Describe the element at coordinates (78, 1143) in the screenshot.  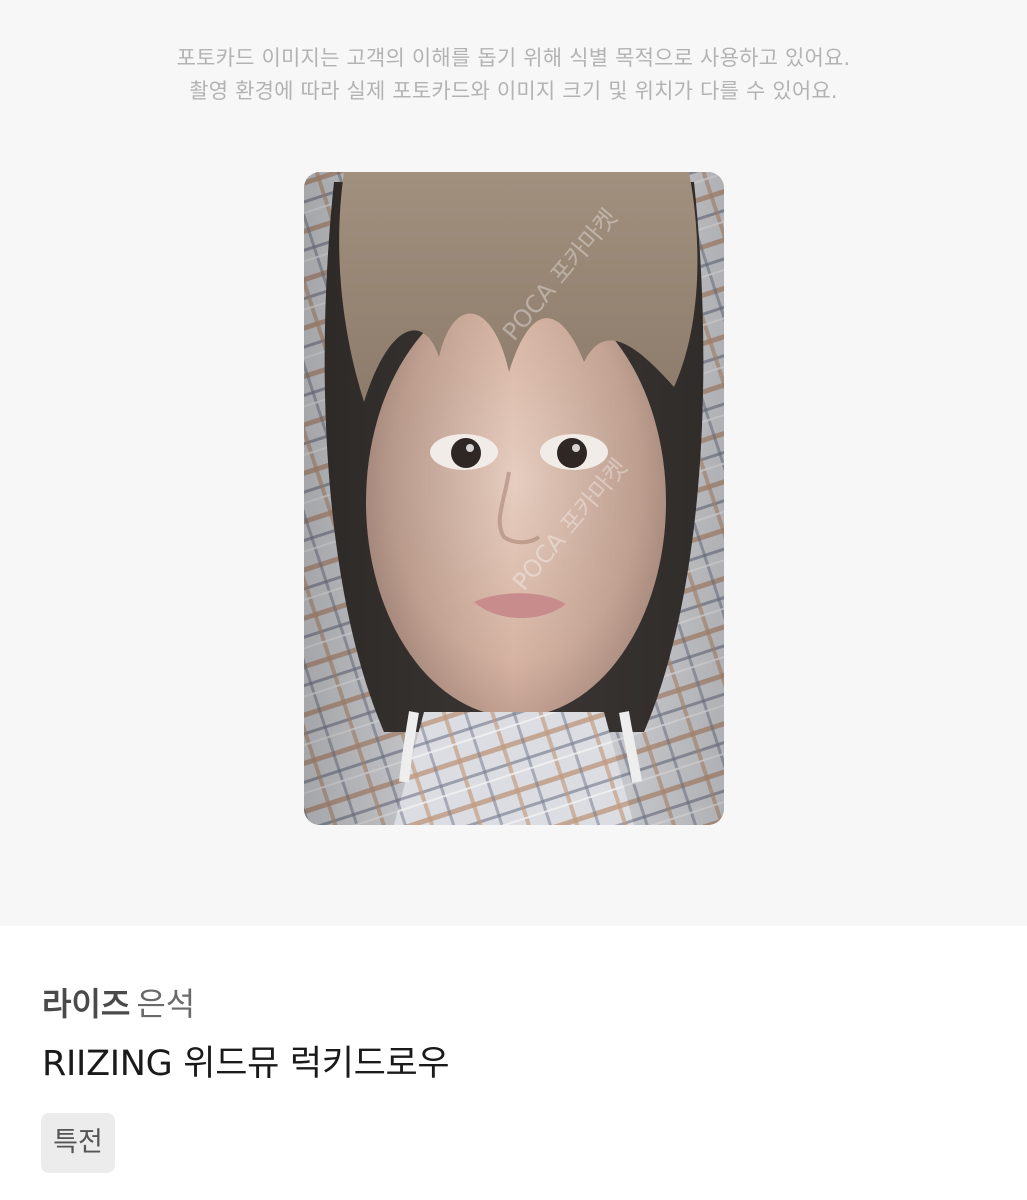
I see `category-tag: 특전` at that location.